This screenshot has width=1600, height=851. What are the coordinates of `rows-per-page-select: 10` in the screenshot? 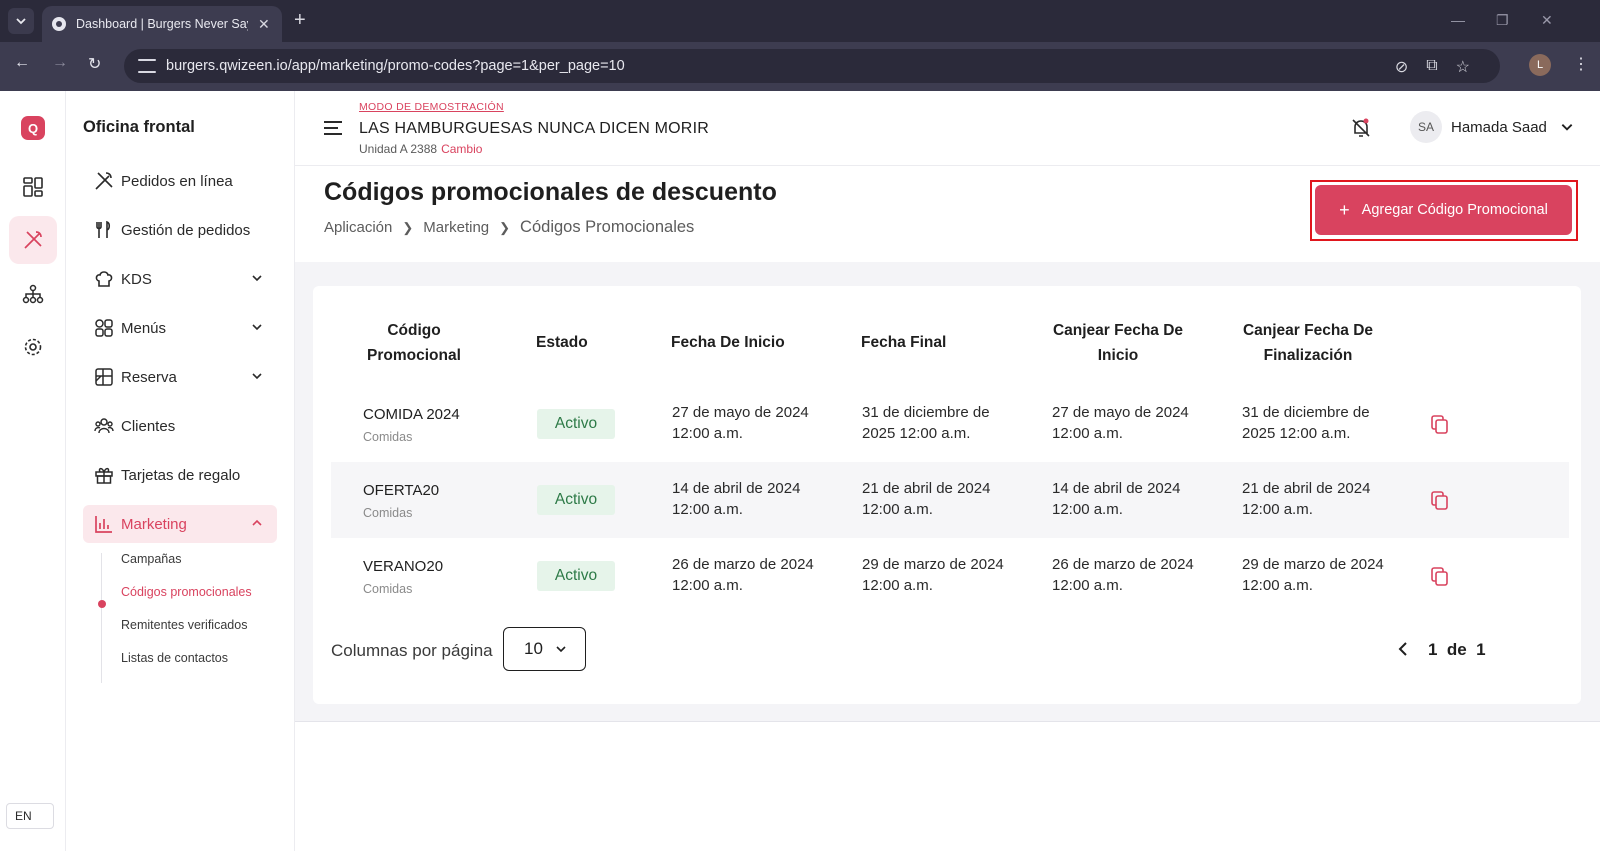 It's located at (544, 649).